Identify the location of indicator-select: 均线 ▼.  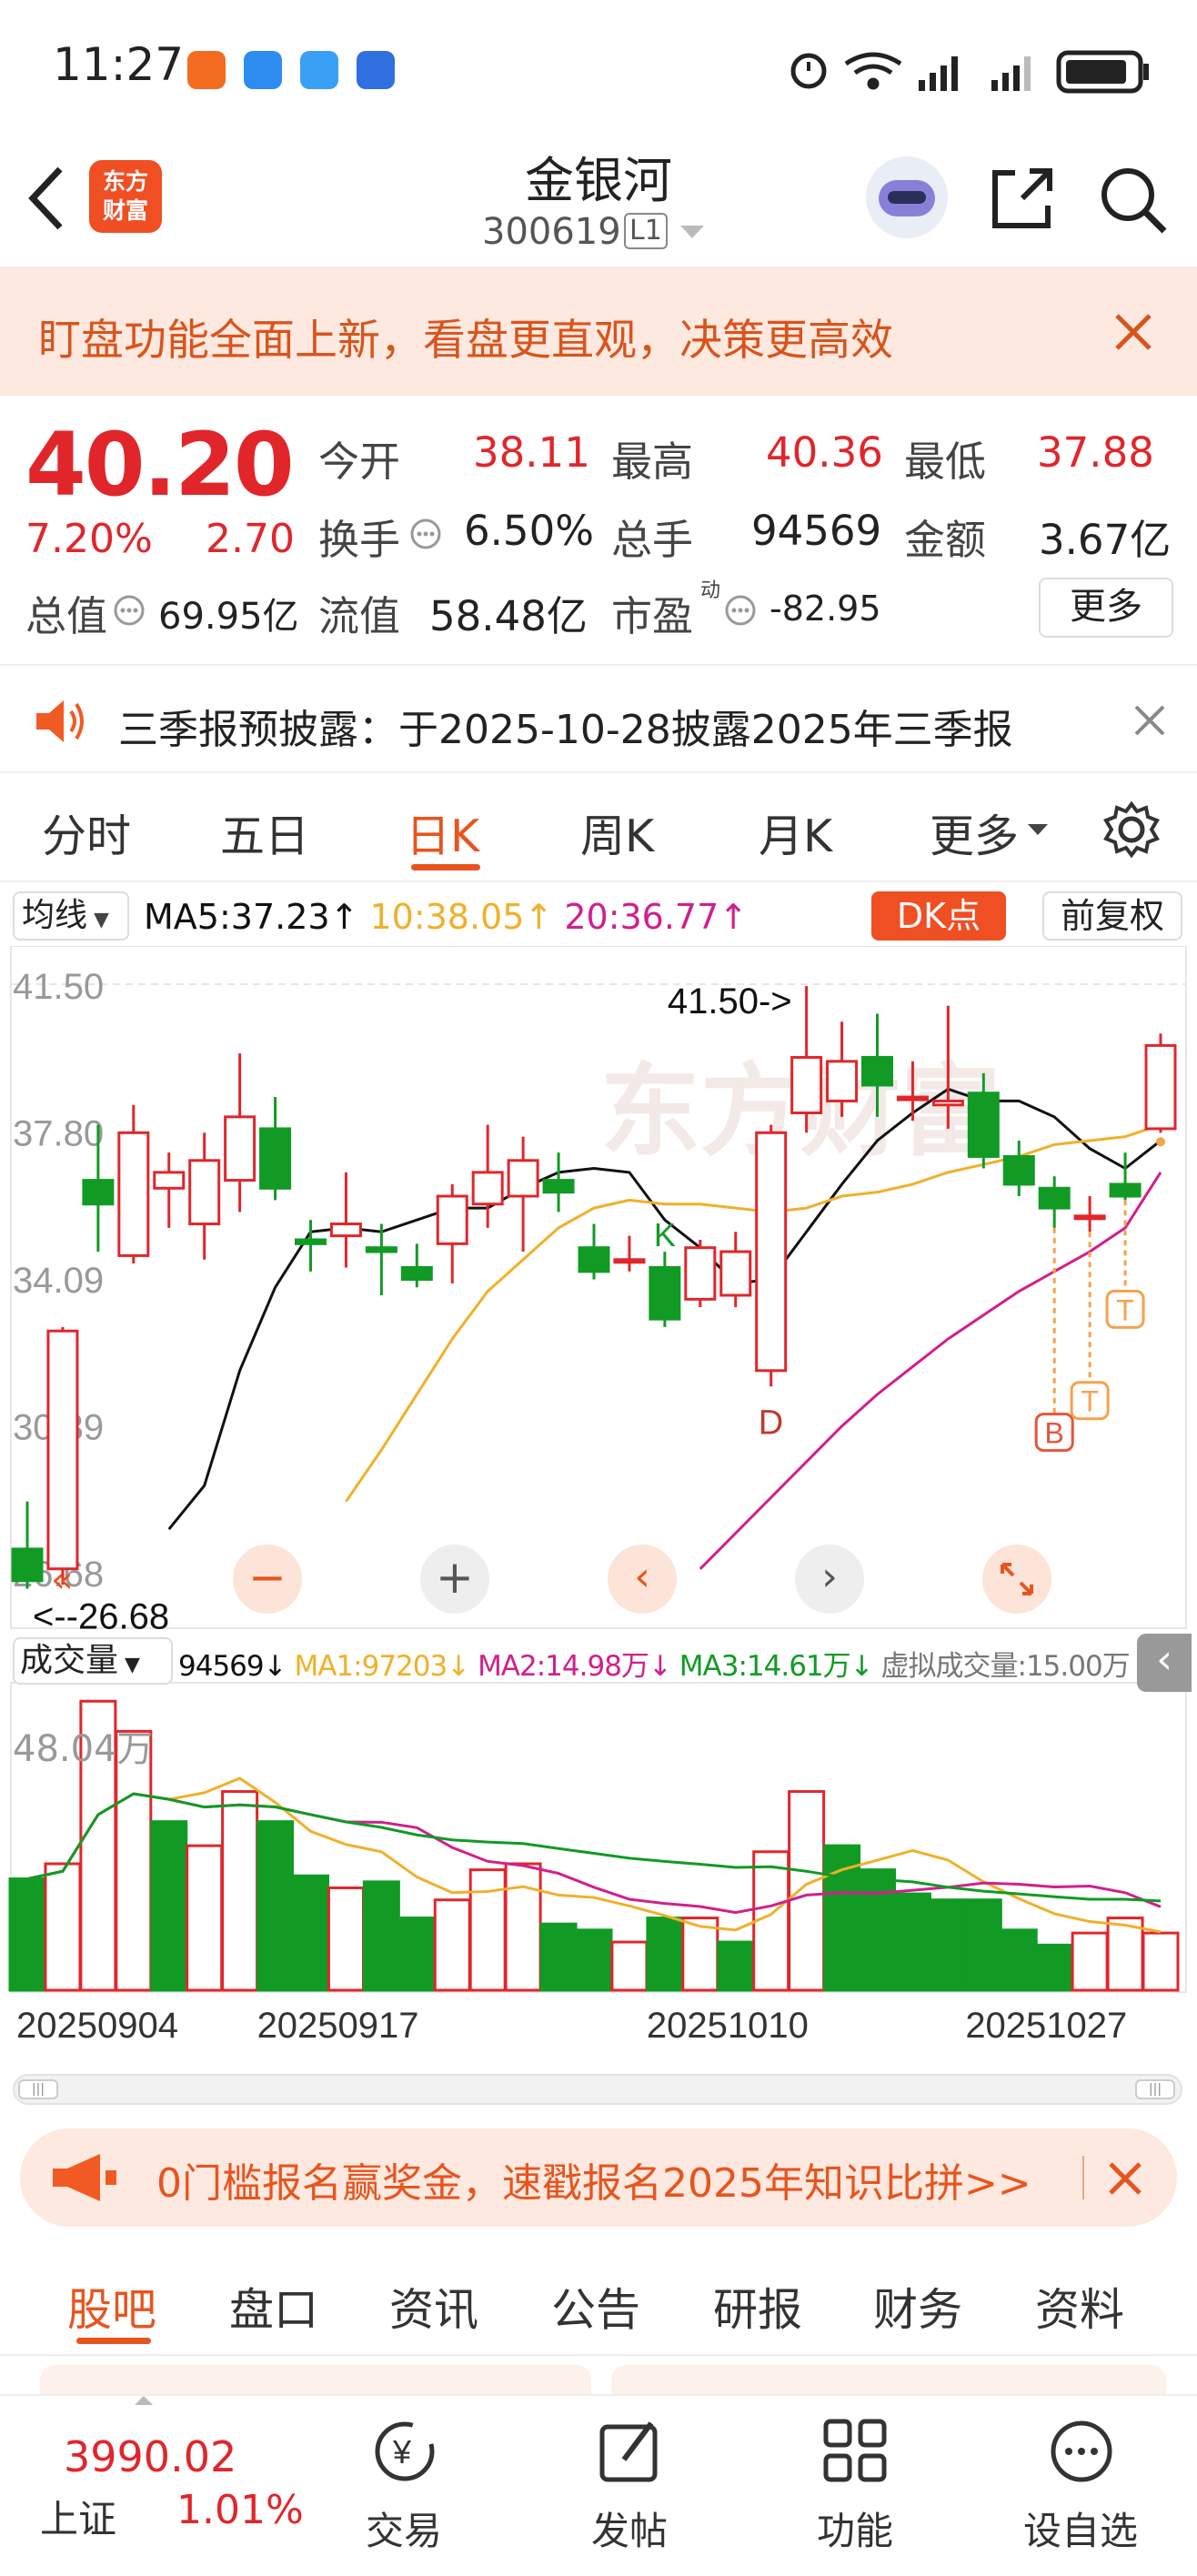
(71, 916).